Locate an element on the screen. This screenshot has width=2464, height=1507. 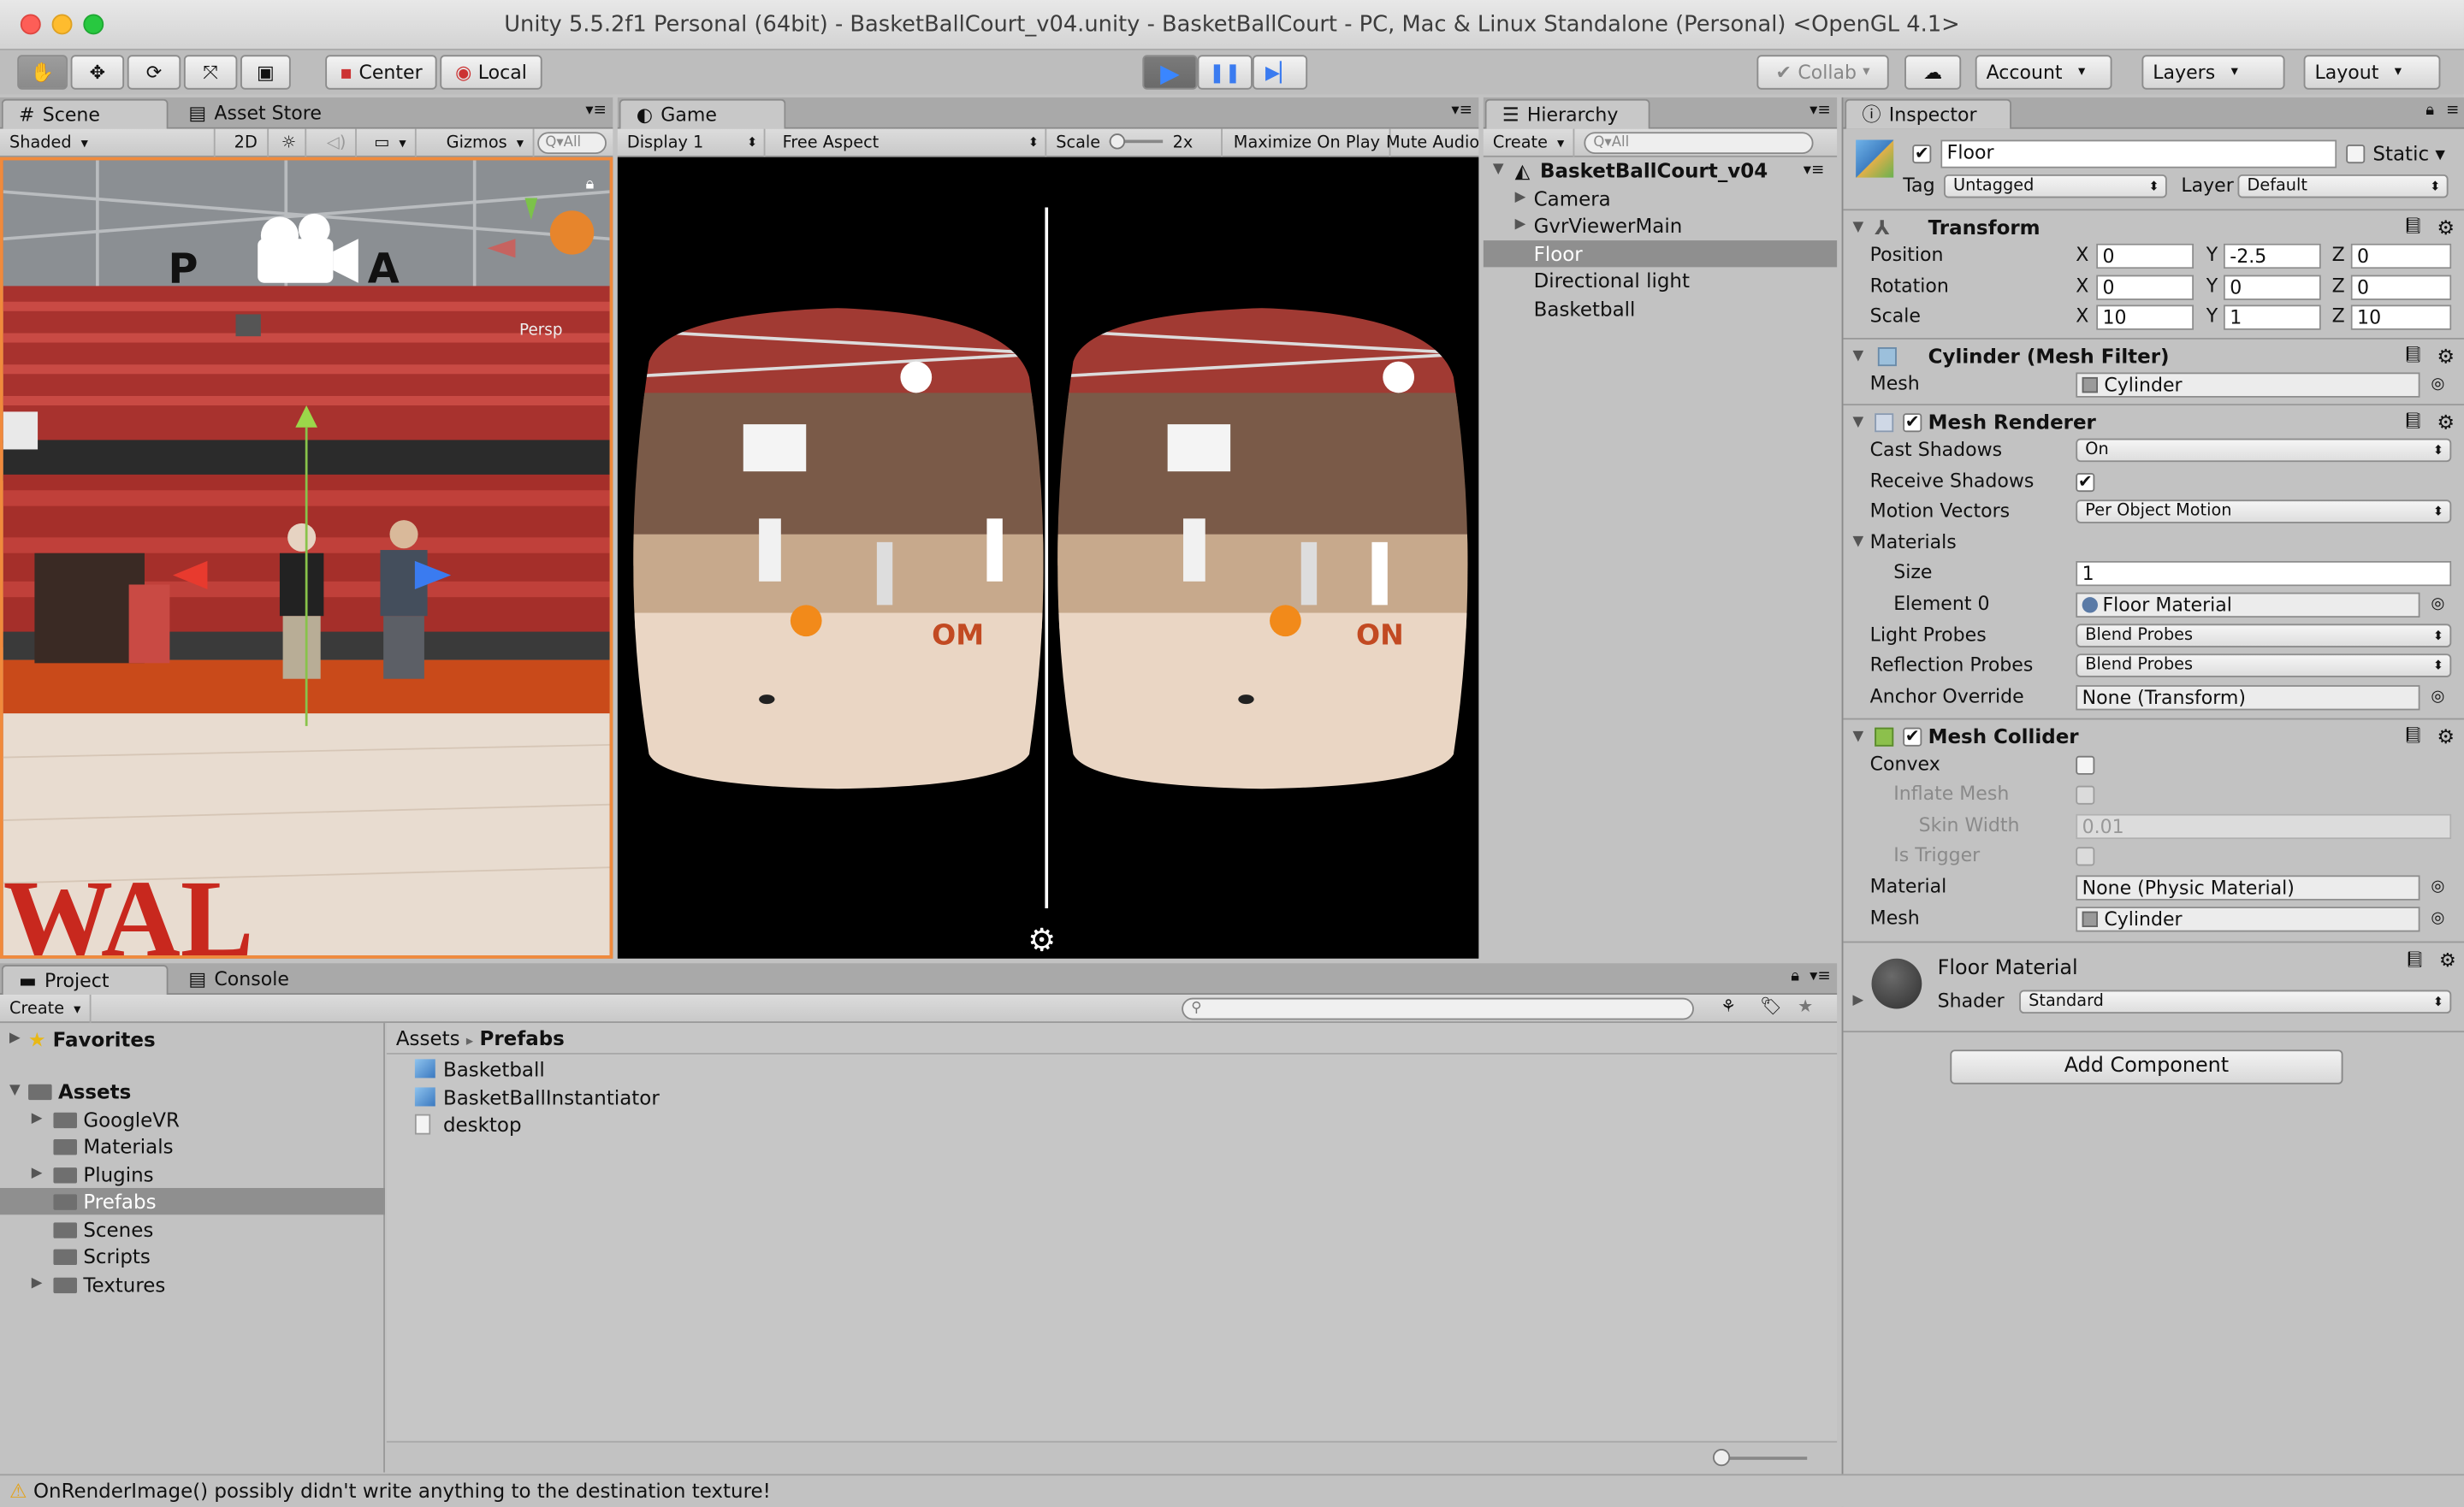
tab-hierarchy: ☰ Hierarchy is located at coordinates (1567, 113).